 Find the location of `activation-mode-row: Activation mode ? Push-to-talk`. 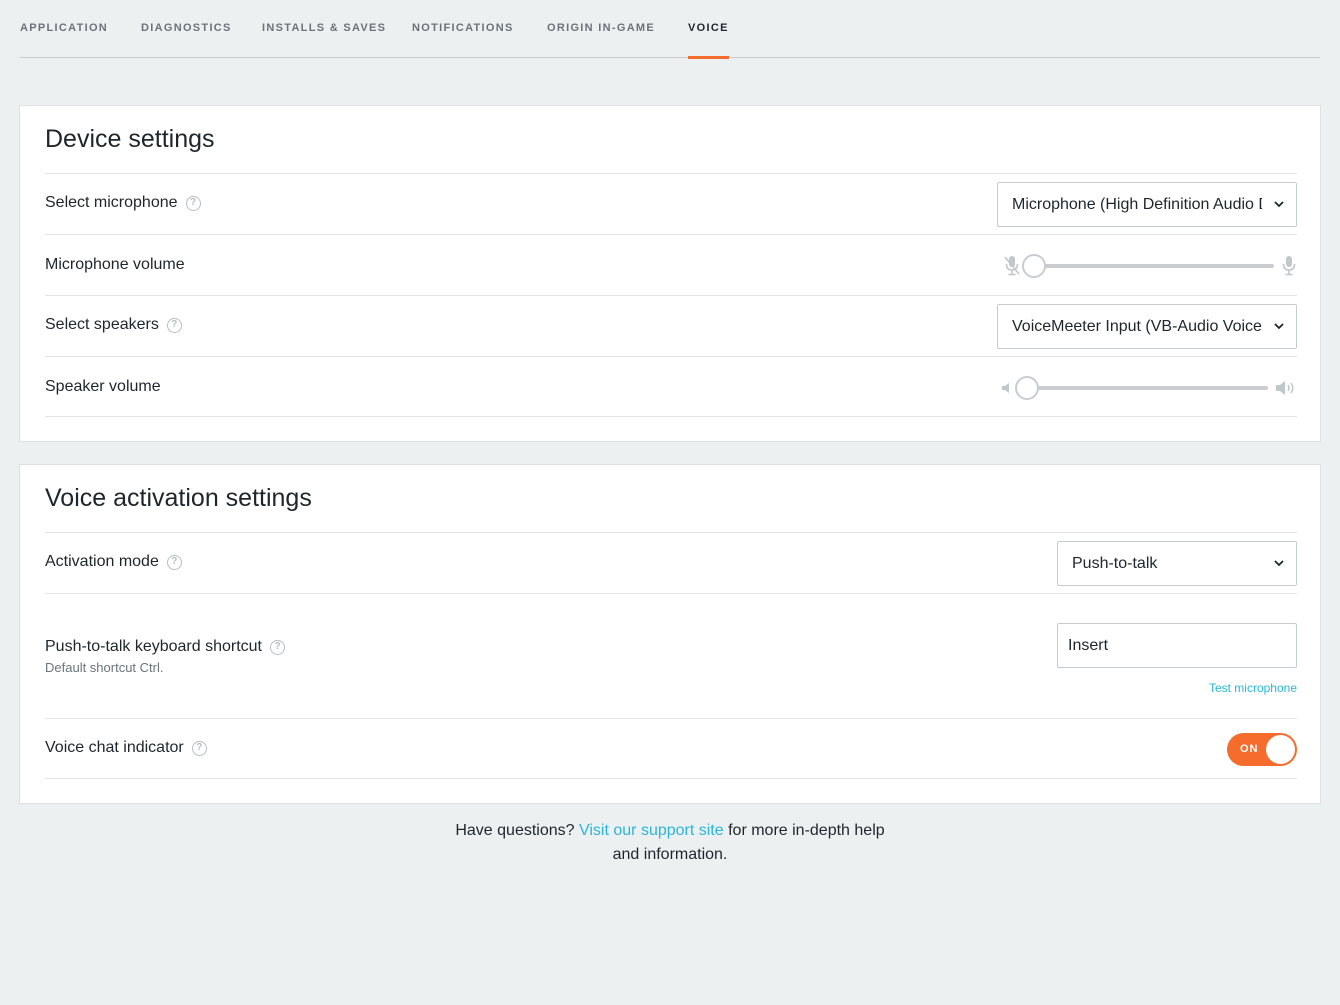

activation-mode-row: Activation mode ? Push-to-talk is located at coordinates (671, 562).